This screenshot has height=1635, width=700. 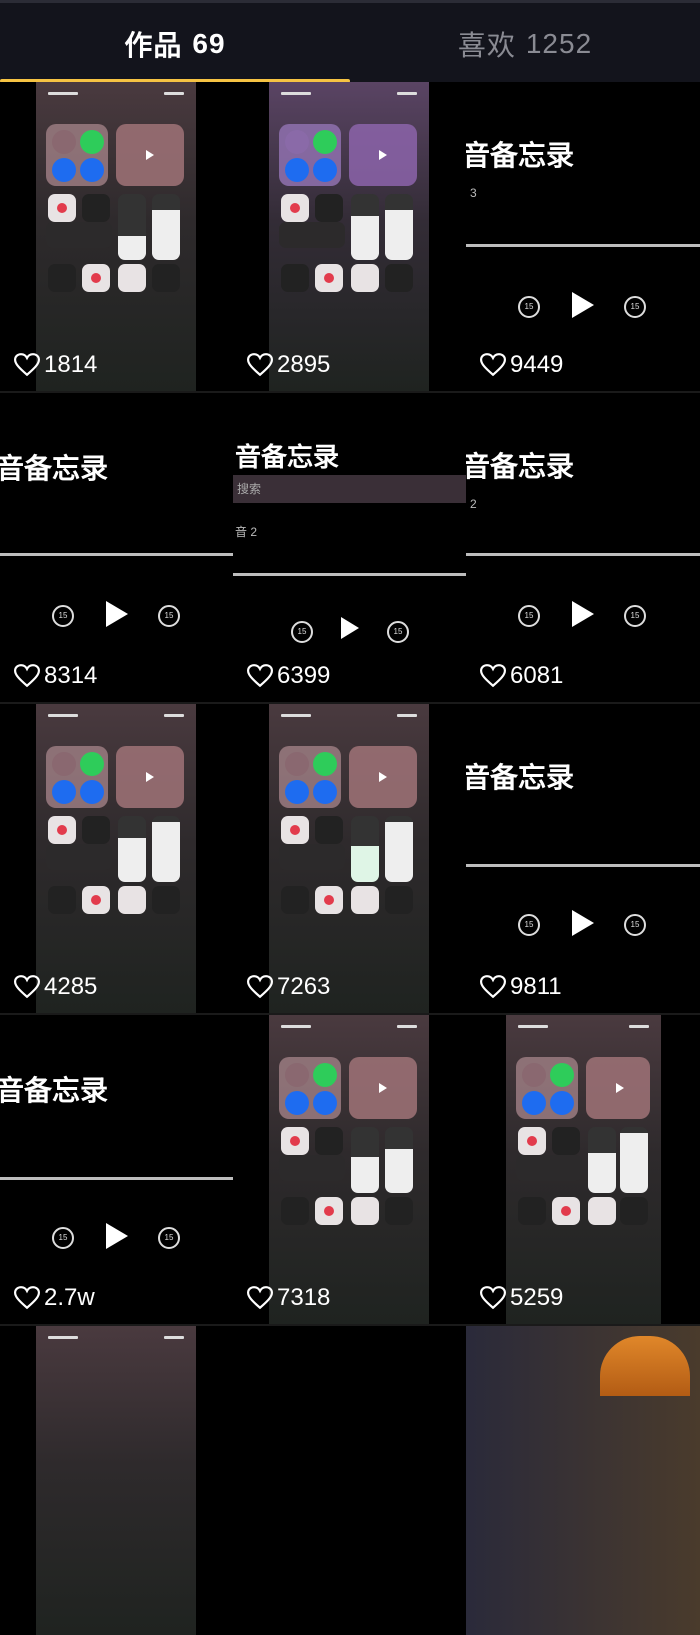 I want to click on like-count: 7318, so click(x=288, y=1298).